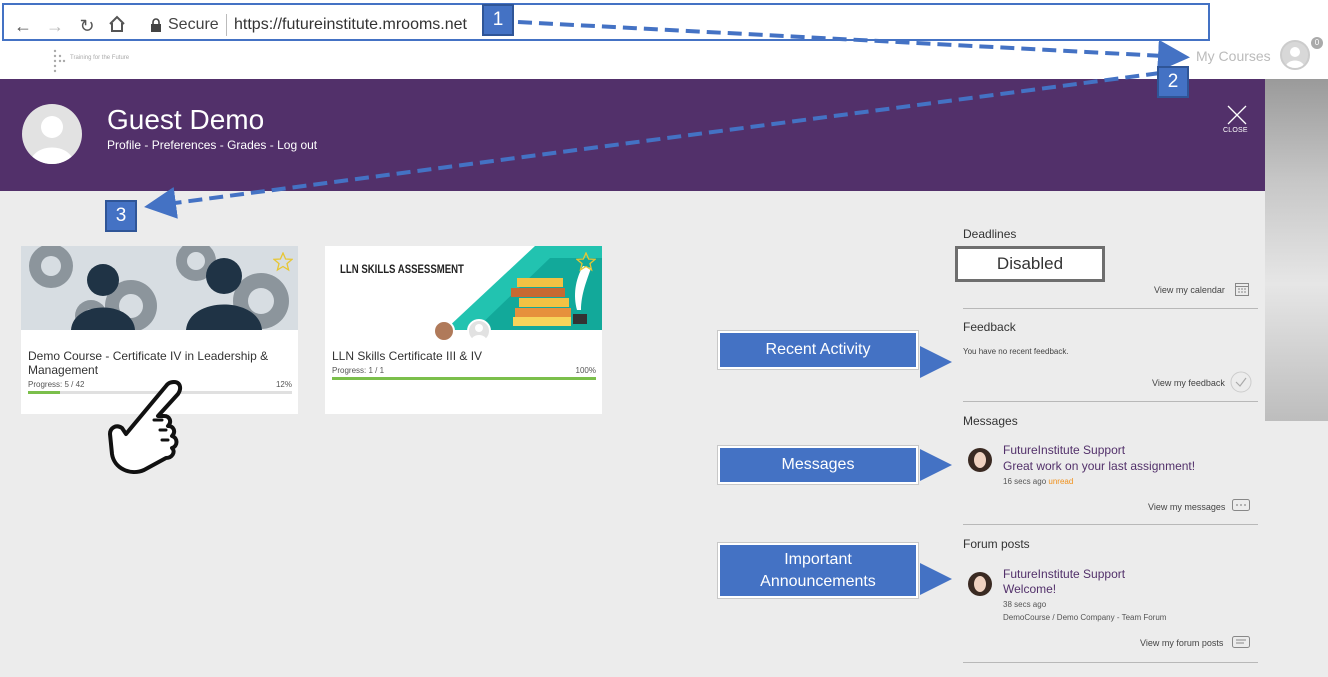 The width and height of the screenshot is (1328, 677). Describe the element at coordinates (193, 24) in the screenshot. I see `secure-label: Secure` at that location.